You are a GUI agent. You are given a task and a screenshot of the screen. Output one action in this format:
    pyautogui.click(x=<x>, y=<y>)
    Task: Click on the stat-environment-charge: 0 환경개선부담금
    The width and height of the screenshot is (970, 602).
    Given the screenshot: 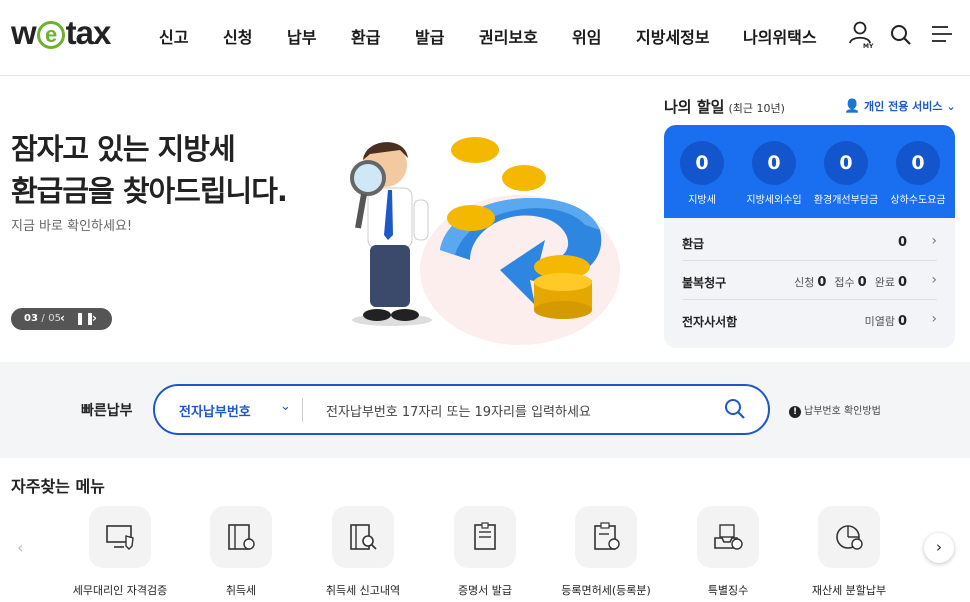 What is the action you would take?
    pyautogui.click(x=846, y=173)
    